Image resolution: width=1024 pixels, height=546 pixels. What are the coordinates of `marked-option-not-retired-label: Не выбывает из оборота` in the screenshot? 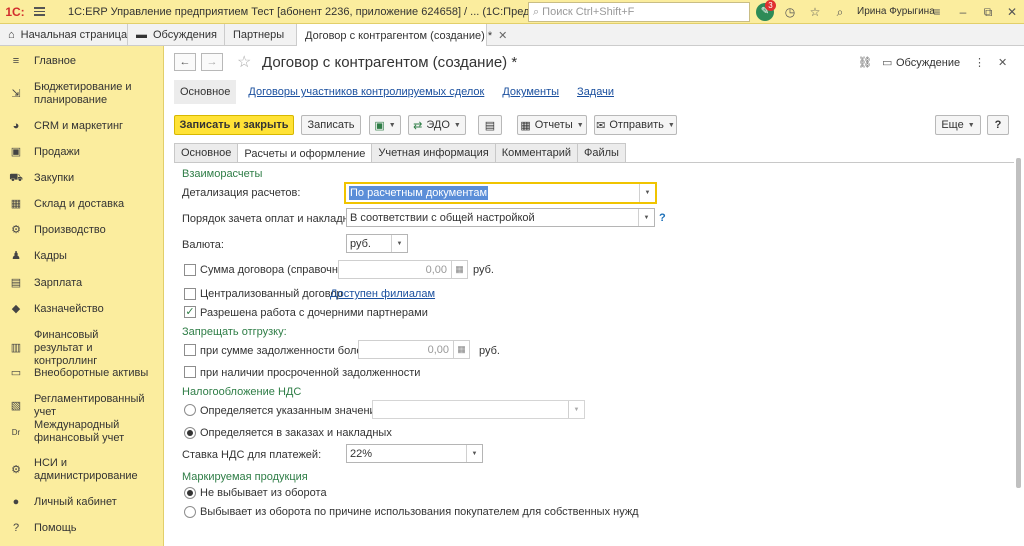 It's located at (263, 493).